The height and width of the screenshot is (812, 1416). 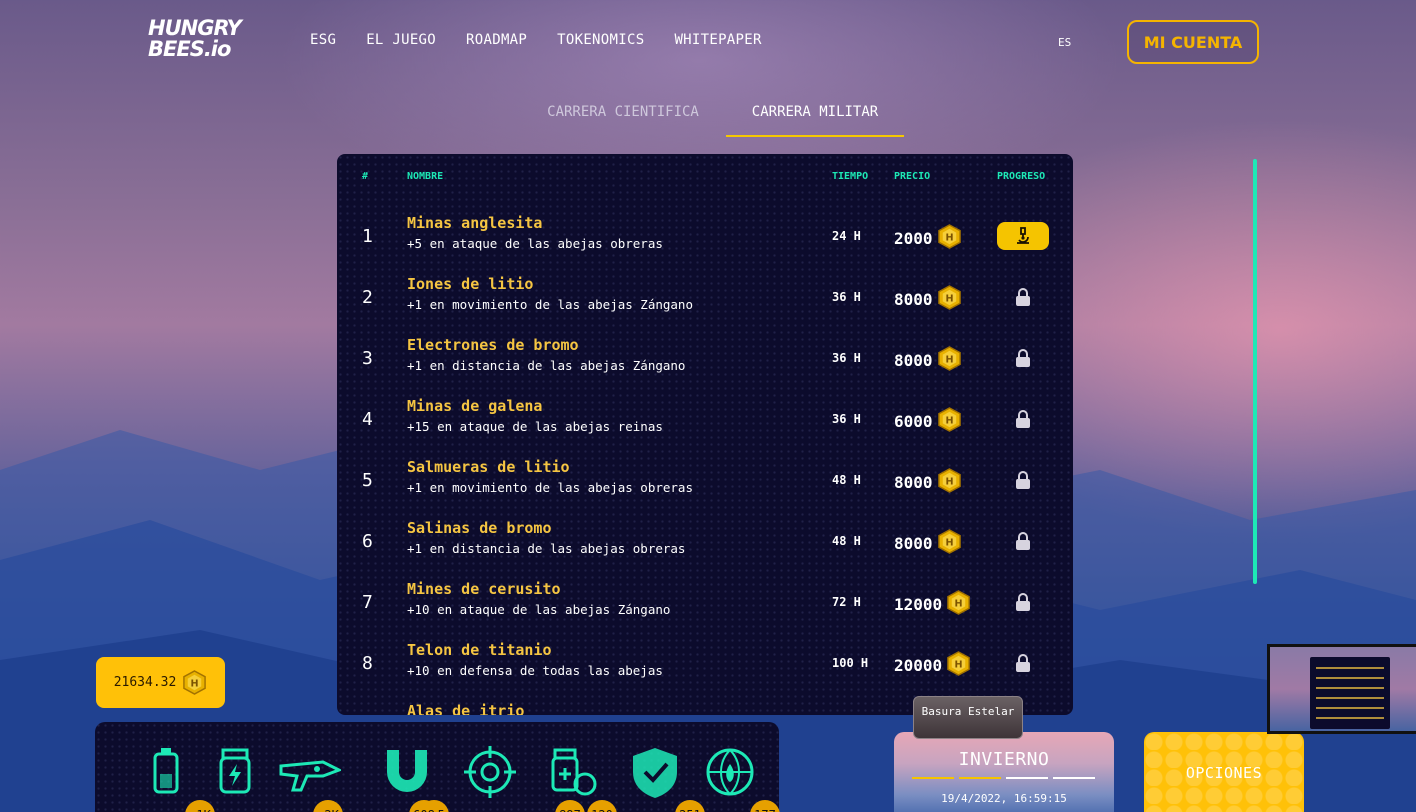 What do you see at coordinates (522, 778) in the screenshot?
I see `resource-item: 897` at bounding box center [522, 778].